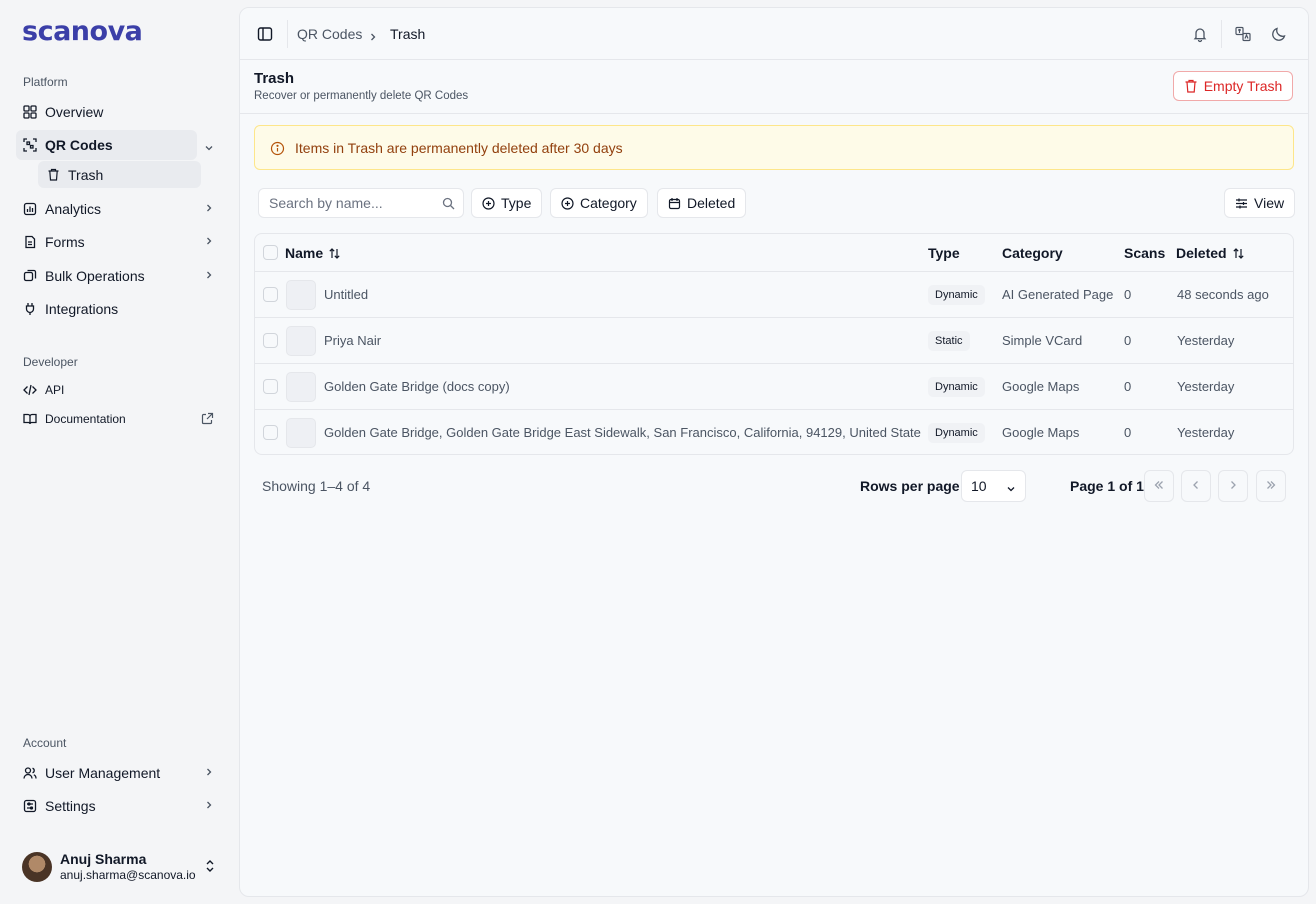 The height and width of the screenshot is (904, 1316). Describe the element at coordinates (45, 82) in the screenshot. I see `section-label-platform: Platform` at that location.